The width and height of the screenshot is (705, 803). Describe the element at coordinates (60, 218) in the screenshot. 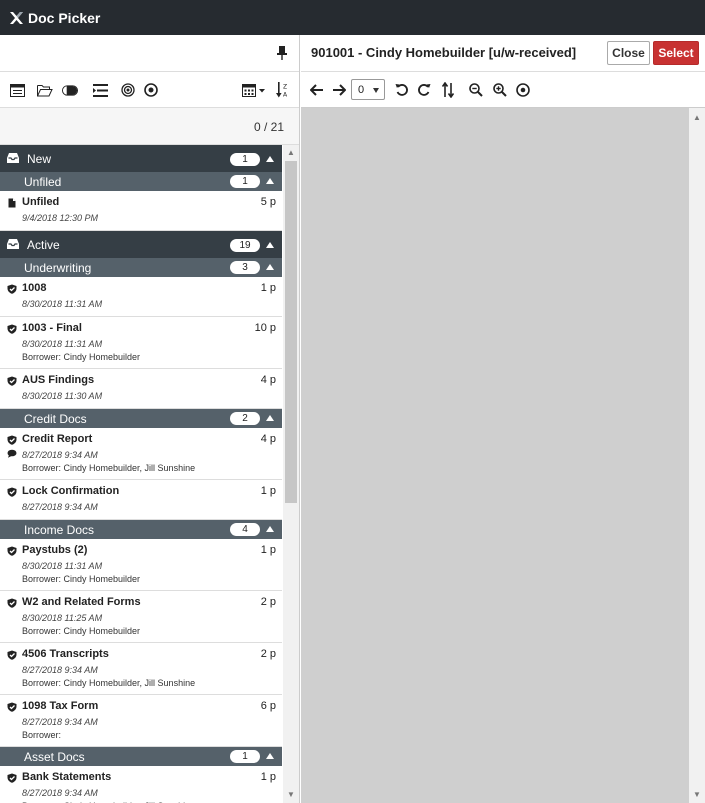

I see `doc-date: 9/4/2018 12:30 PM` at that location.